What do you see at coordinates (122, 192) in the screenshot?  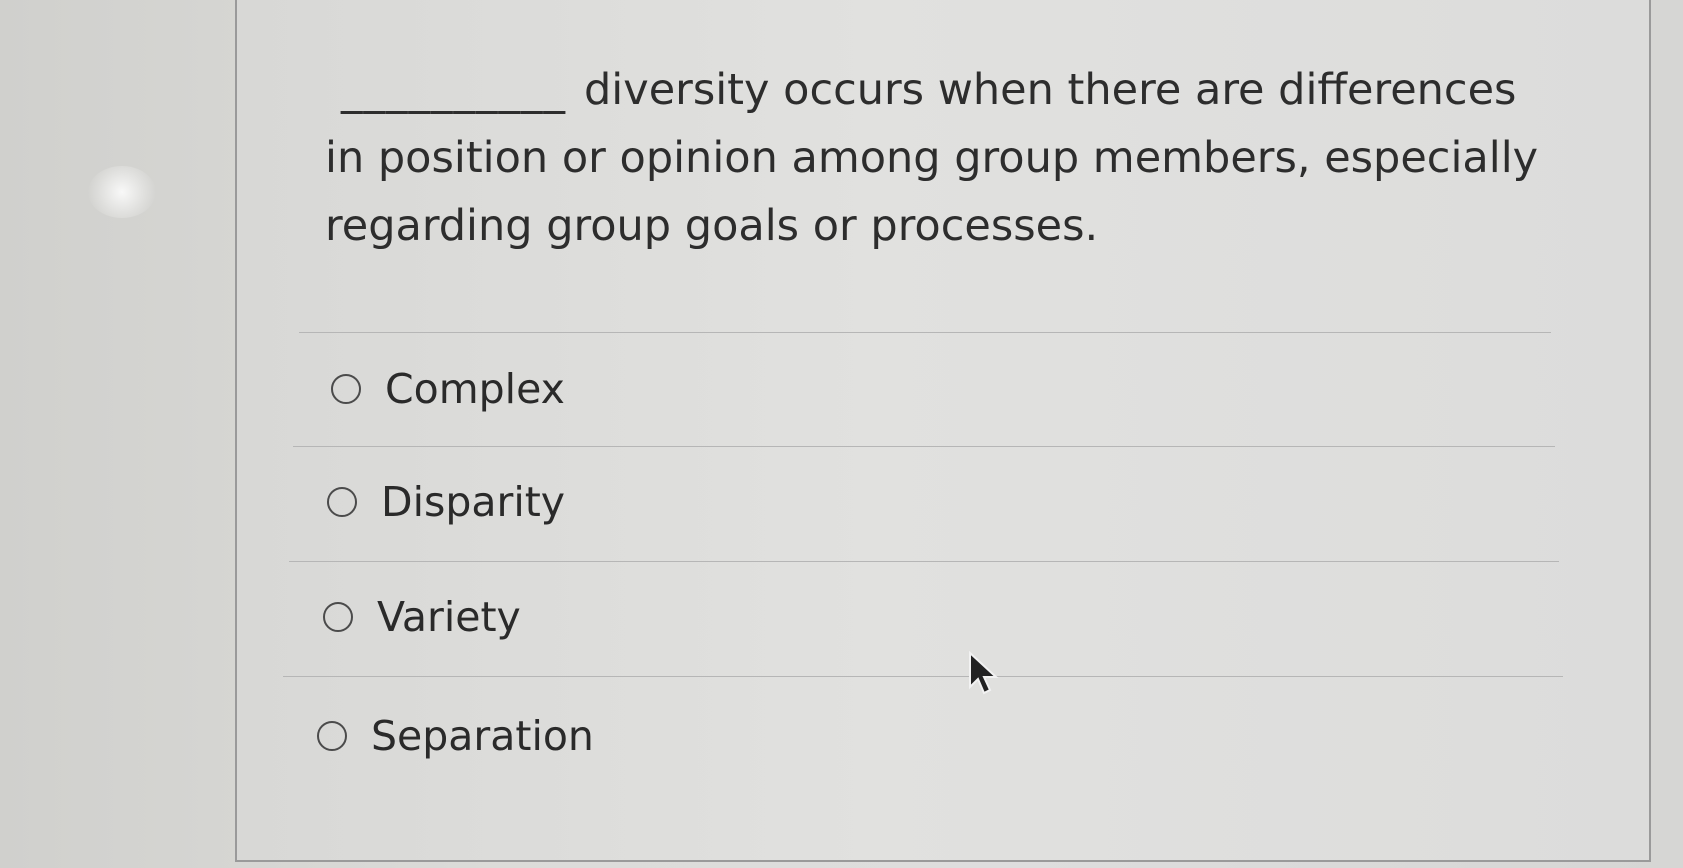 I see `screen-glare` at bounding box center [122, 192].